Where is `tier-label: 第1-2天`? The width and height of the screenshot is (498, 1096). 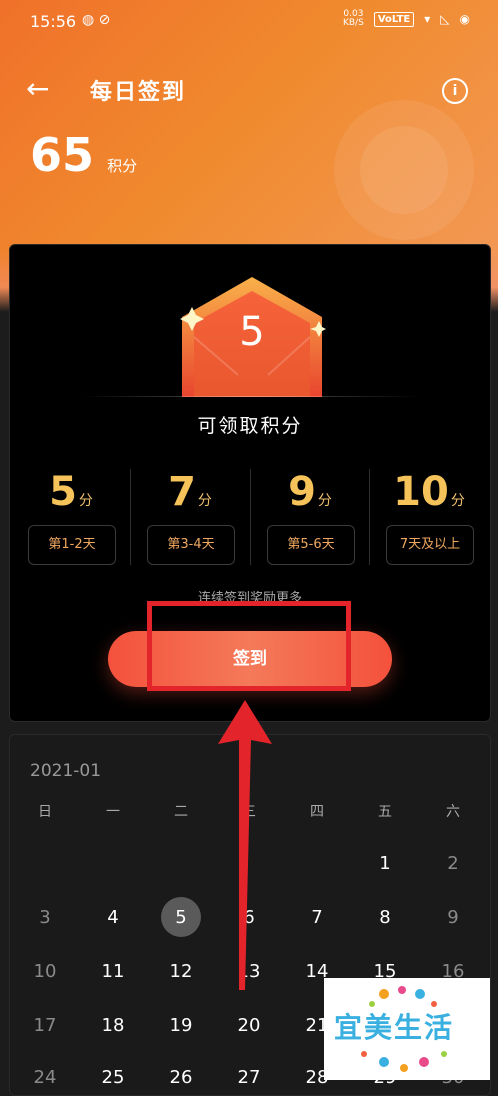
tier-label: 第1-2天 is located at coordinates (72, 545).